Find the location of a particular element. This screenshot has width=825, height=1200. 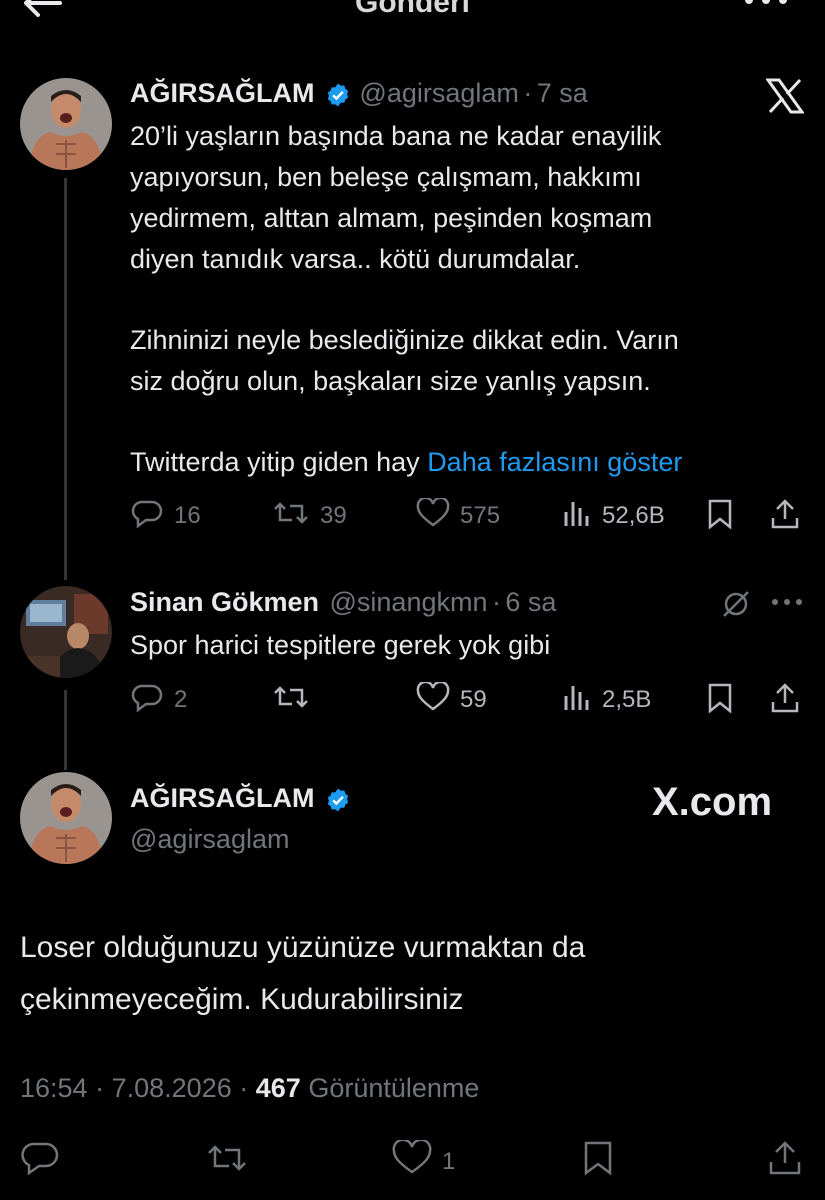

reply-count: 16 is located at coordinates (187, 515).